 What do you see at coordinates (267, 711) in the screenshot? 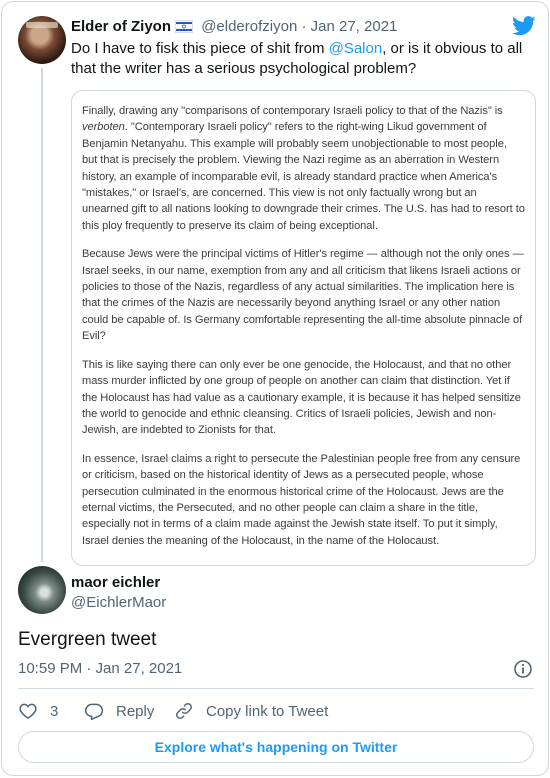
I see `copy-link-label: Copy link to Tweet` at bounding box center [267, 711].